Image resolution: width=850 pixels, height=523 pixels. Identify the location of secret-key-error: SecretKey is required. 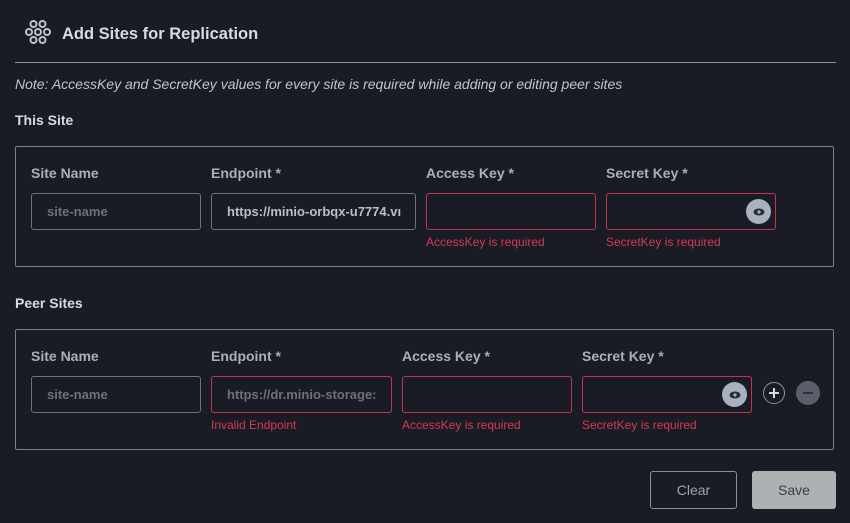
(663, 242).